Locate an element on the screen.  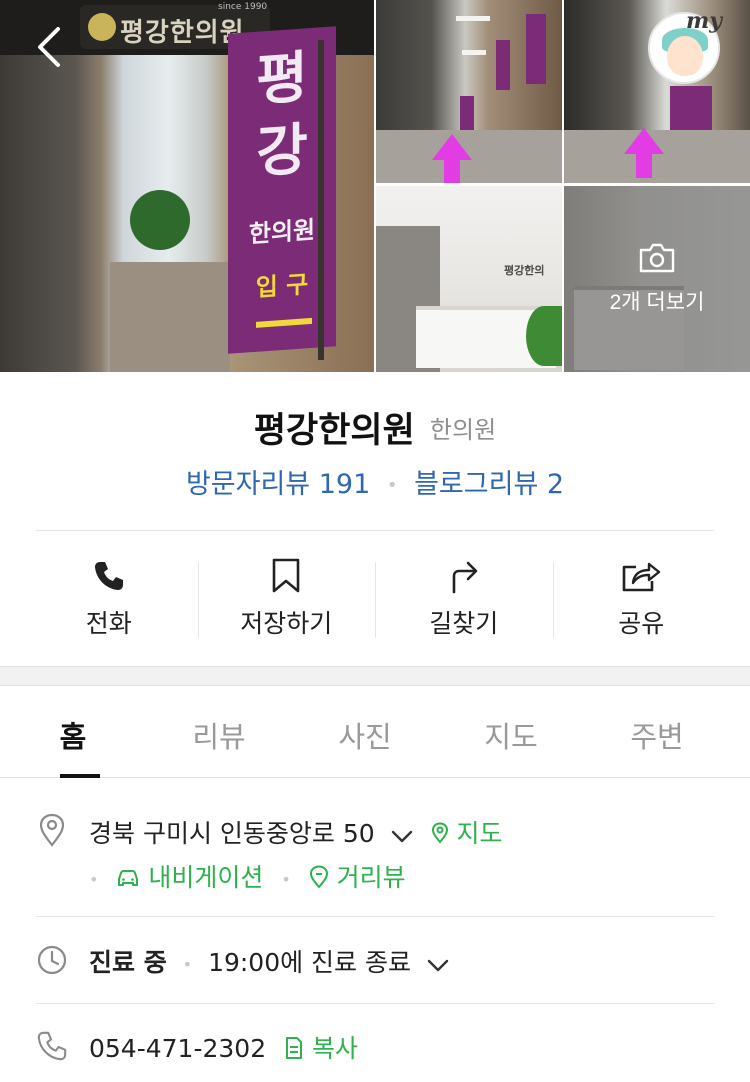
avatar-face is located at coordinates (685, 56).